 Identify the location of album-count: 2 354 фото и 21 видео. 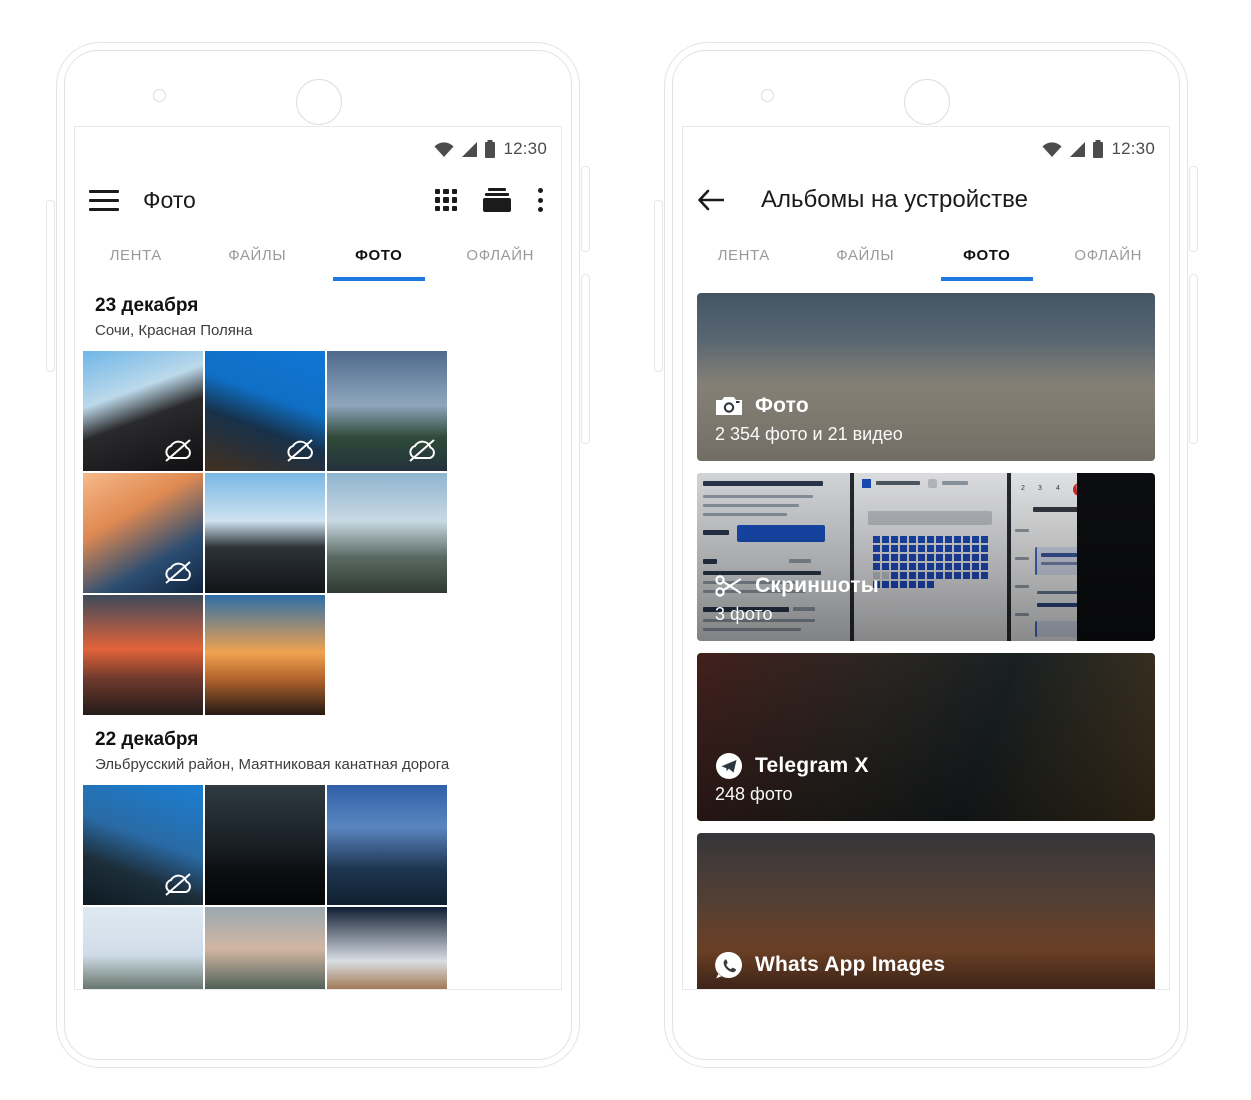
(809, 434).